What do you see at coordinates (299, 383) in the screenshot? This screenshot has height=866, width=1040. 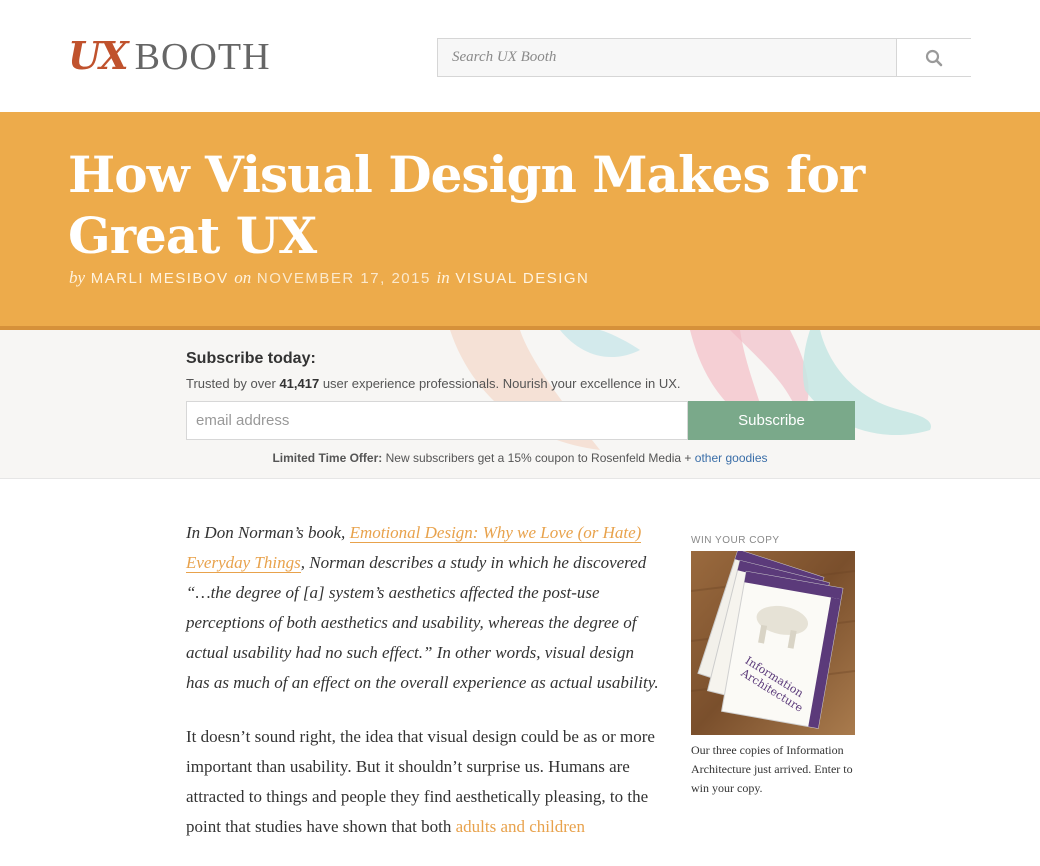 I see `subscriber-count: 41,417` at bounding box center [299, 383].